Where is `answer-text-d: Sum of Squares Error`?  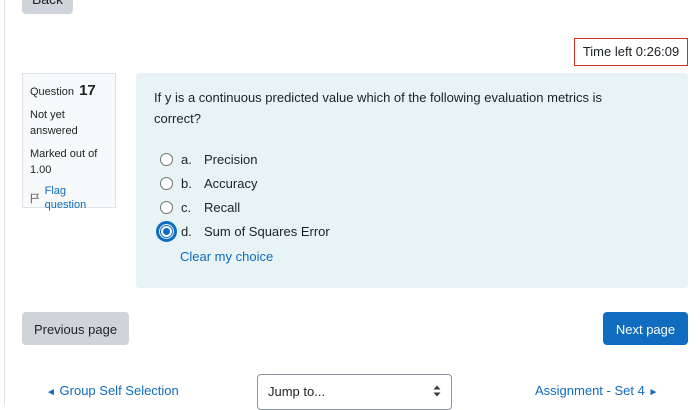
answer-text-d: Sum of Squares Error is located at coordinates (267, 231).